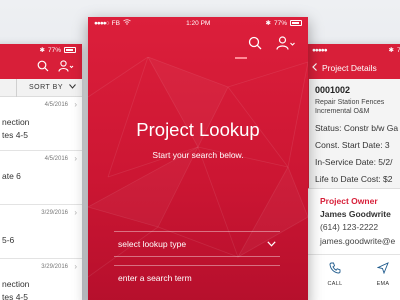 The width and height of the screenshot is (400, 300). Describe the element at coordinates (198, 45) in the screenshot. I see `center-nav-bar` at that location.